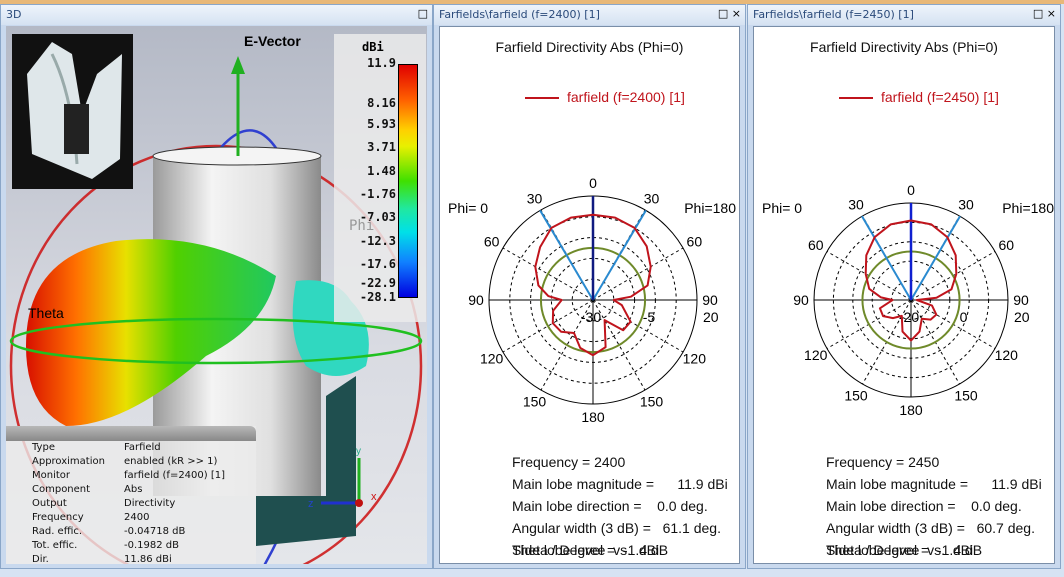  Describe the element at coordinates (569, 462) in the screenshot. I see `stat-frequency: Frequency = 2400` at that location.